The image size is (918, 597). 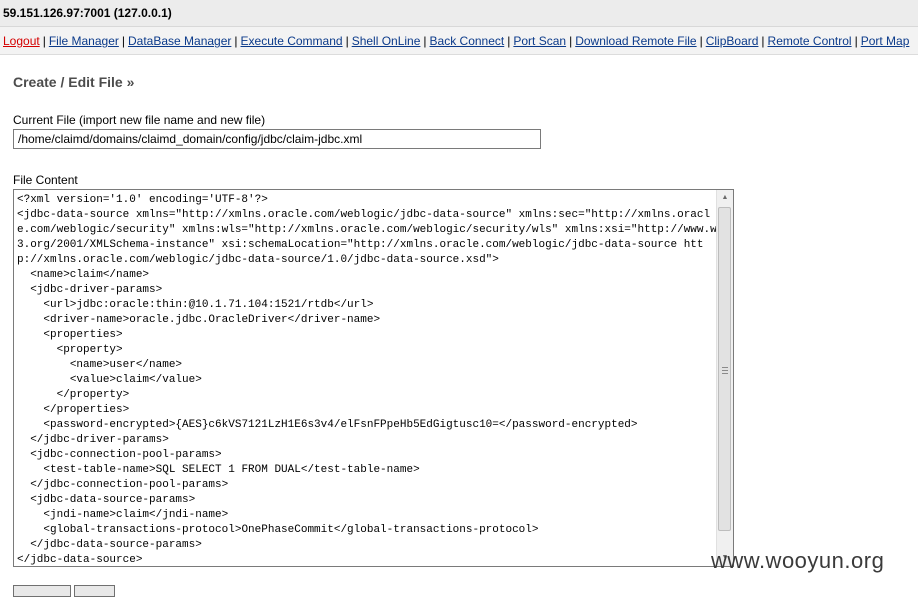 What do you see at coordinates (179, 41) in the screenshot?
I see `nav-database-manager-link: DataBase Manager` at bounding box center [179, 41].